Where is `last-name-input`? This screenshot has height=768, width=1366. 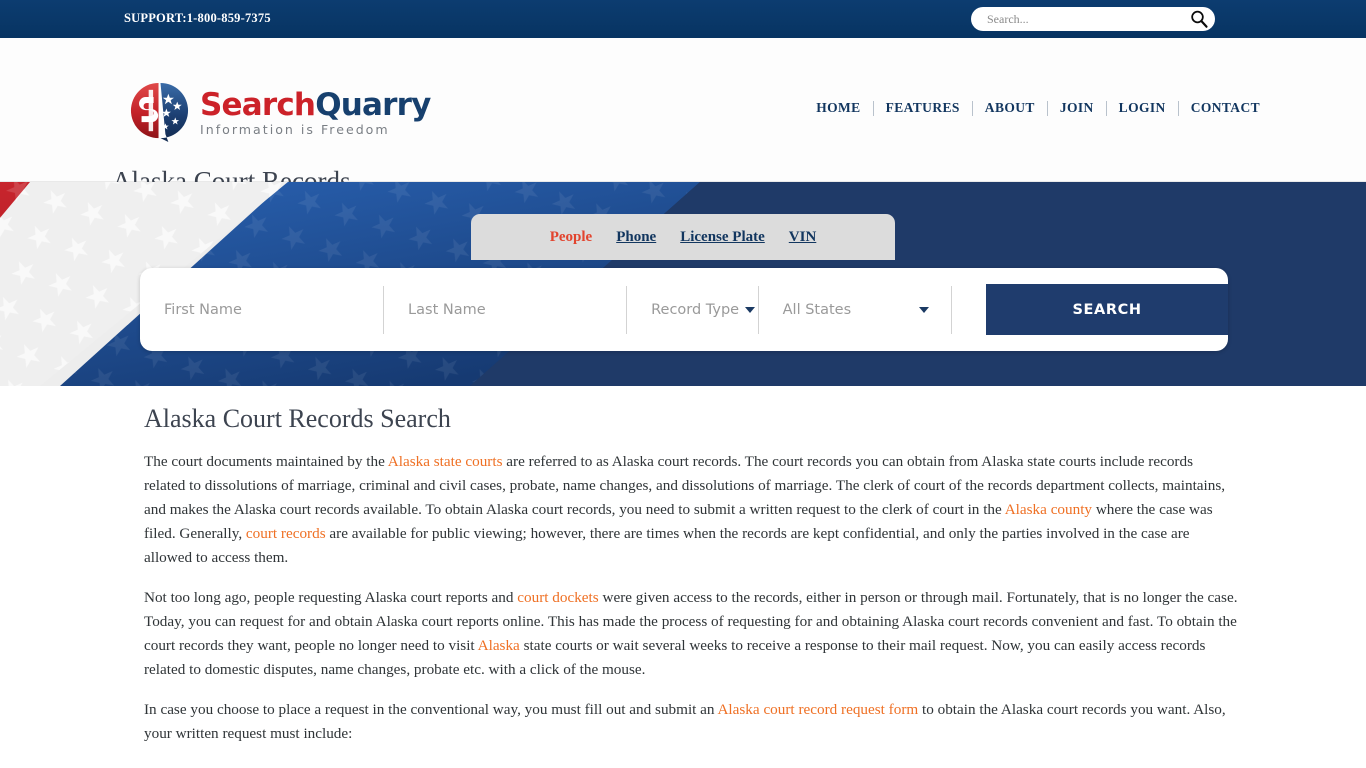 last-name-input is located at coordinates (516, 309).